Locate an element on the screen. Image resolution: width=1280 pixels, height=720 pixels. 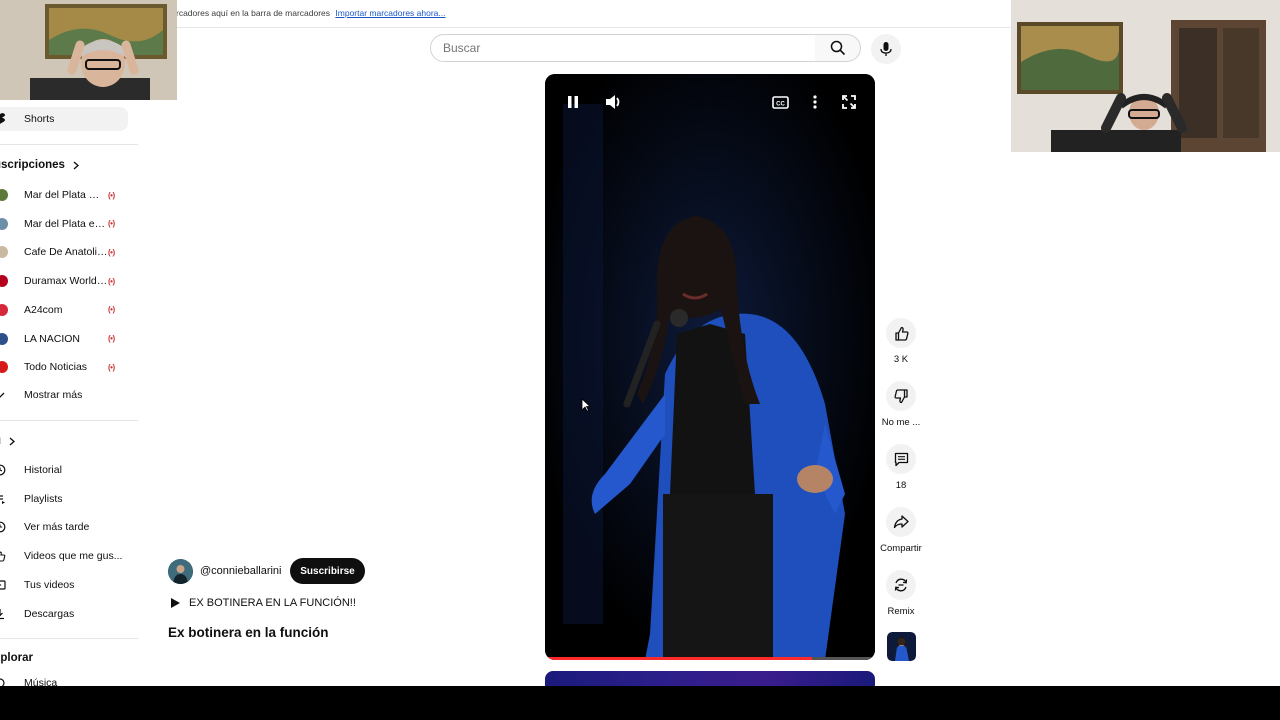
more-options-button is located at coordinates (815, 102).